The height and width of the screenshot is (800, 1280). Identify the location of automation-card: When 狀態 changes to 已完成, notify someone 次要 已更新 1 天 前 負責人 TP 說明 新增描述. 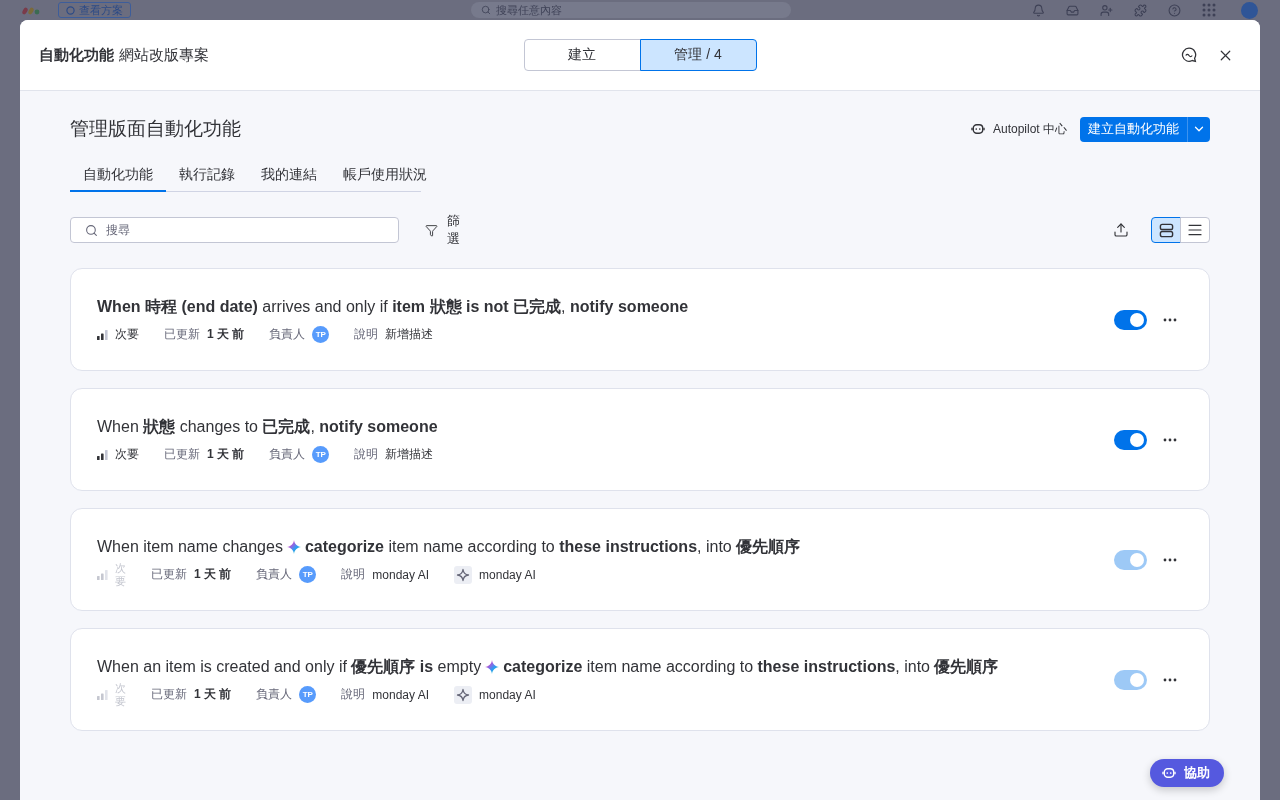
(640, 439).